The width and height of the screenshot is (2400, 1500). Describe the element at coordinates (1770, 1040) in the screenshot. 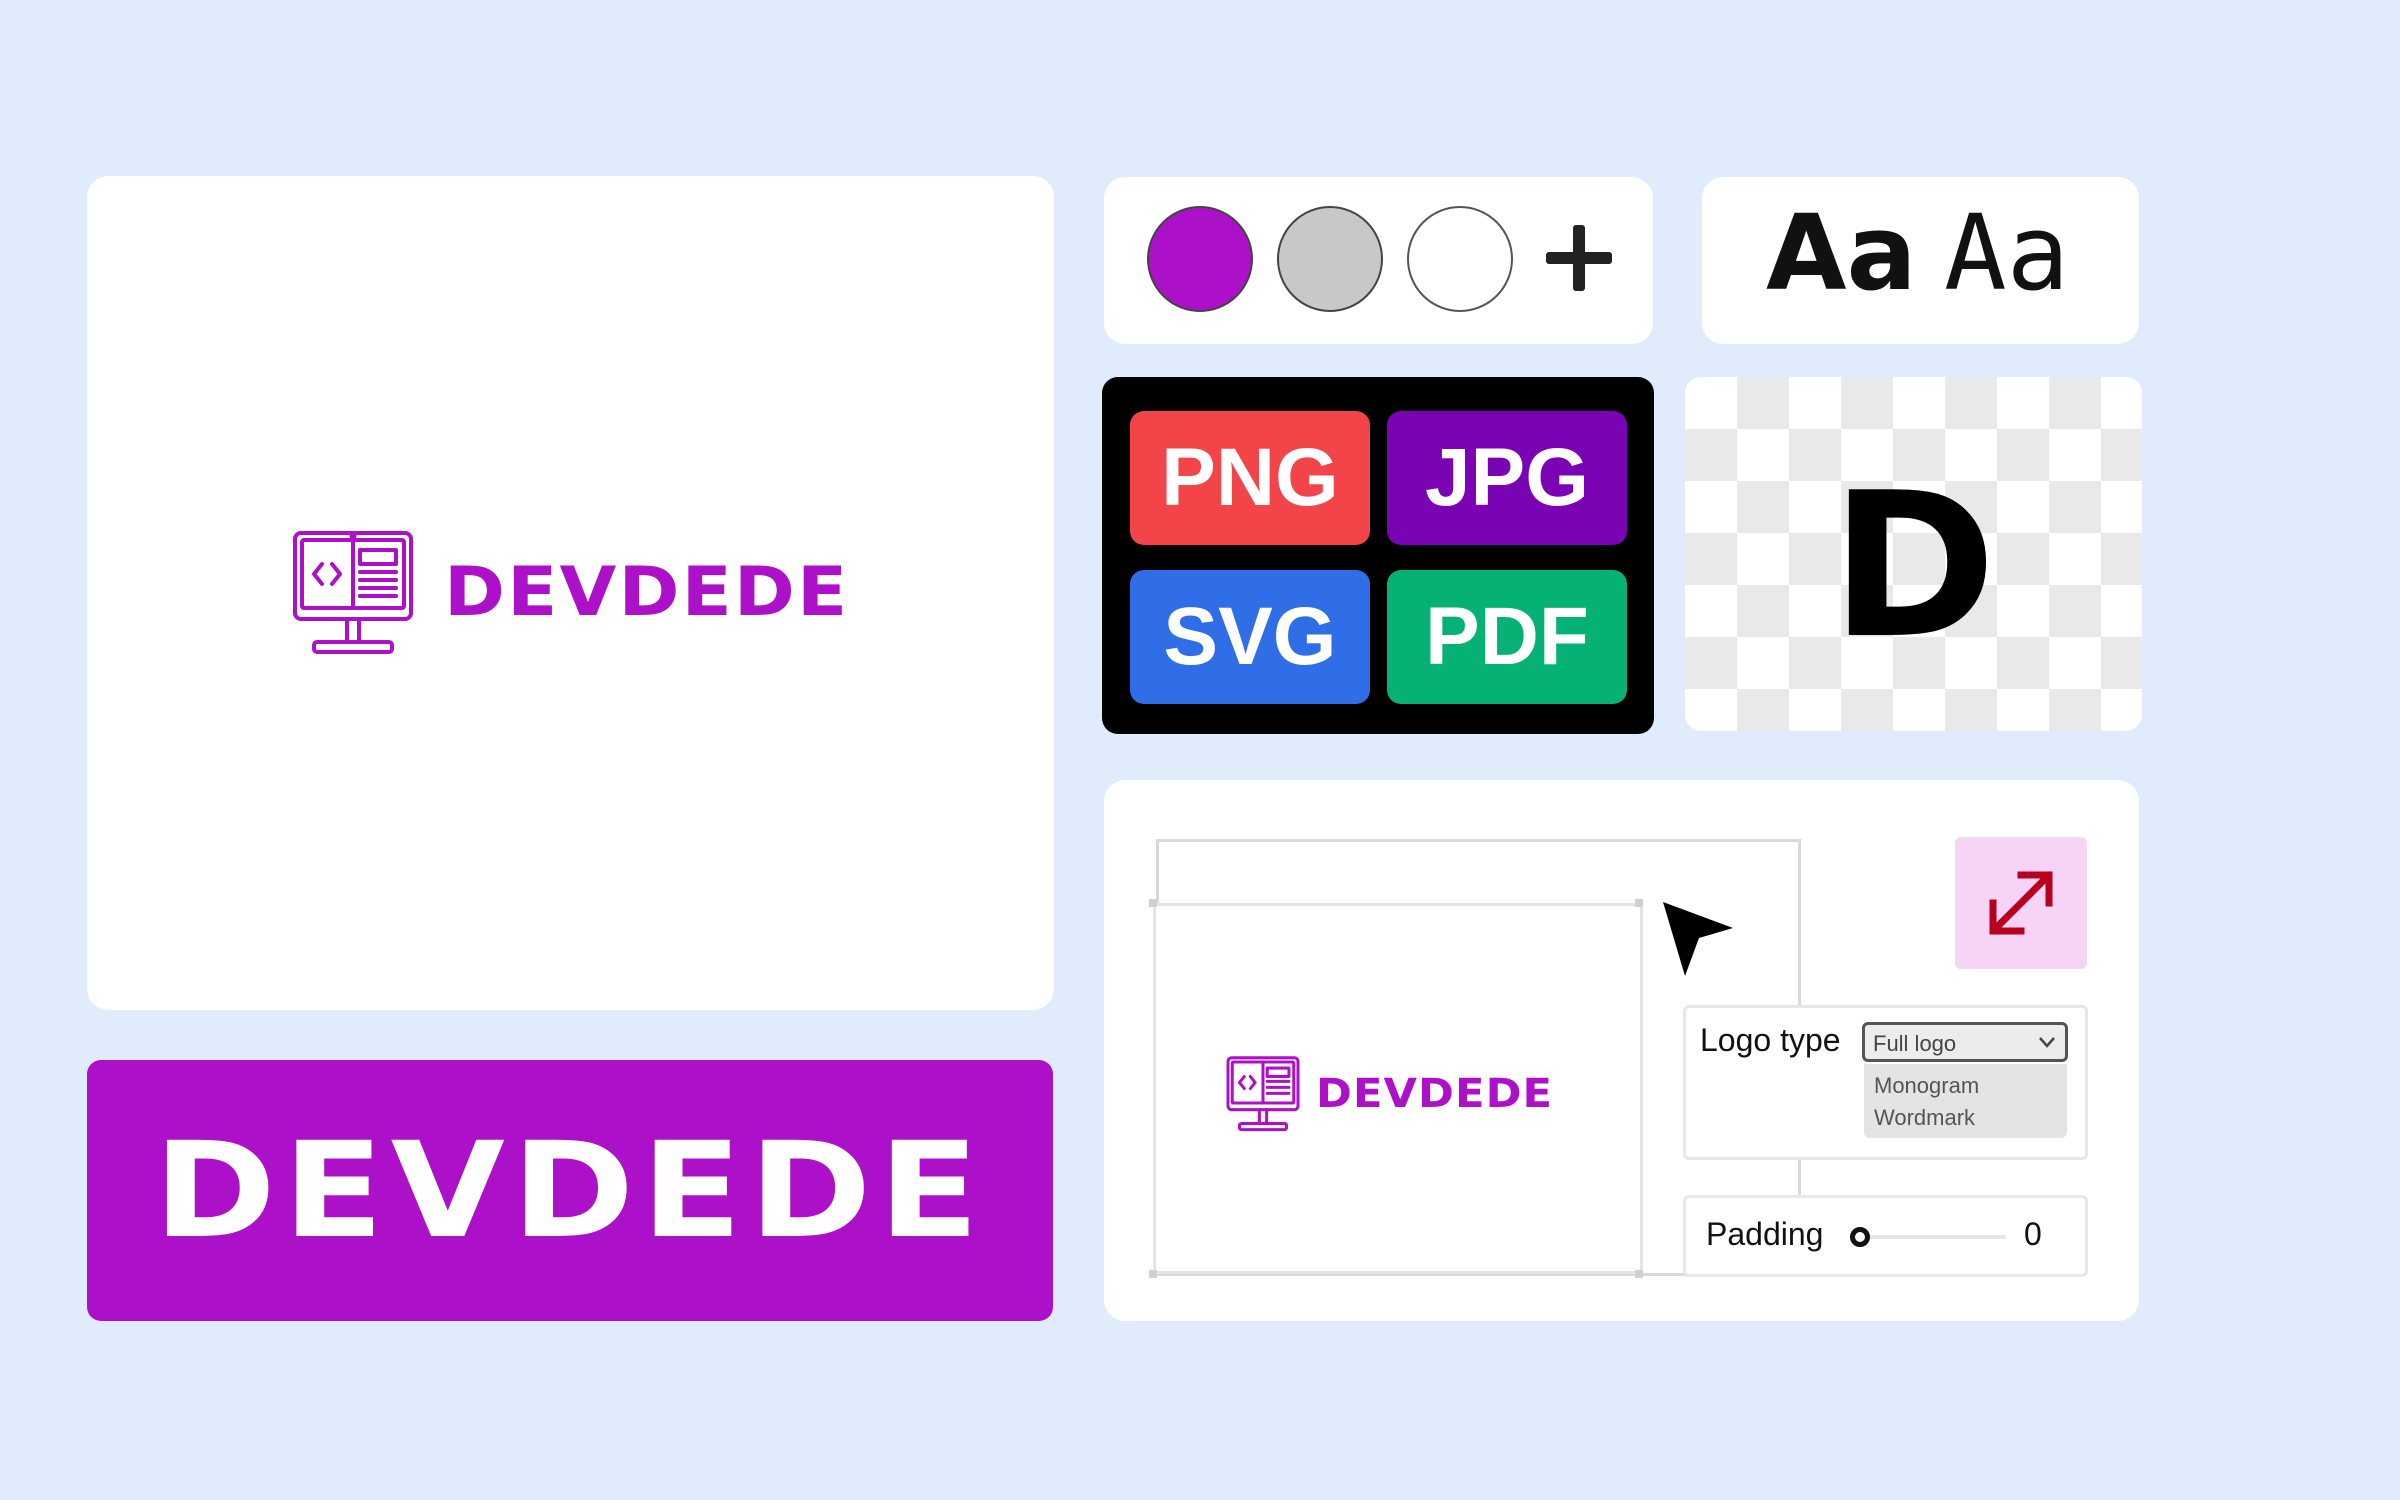

I see `logo-type-label: Logo type` at that location.